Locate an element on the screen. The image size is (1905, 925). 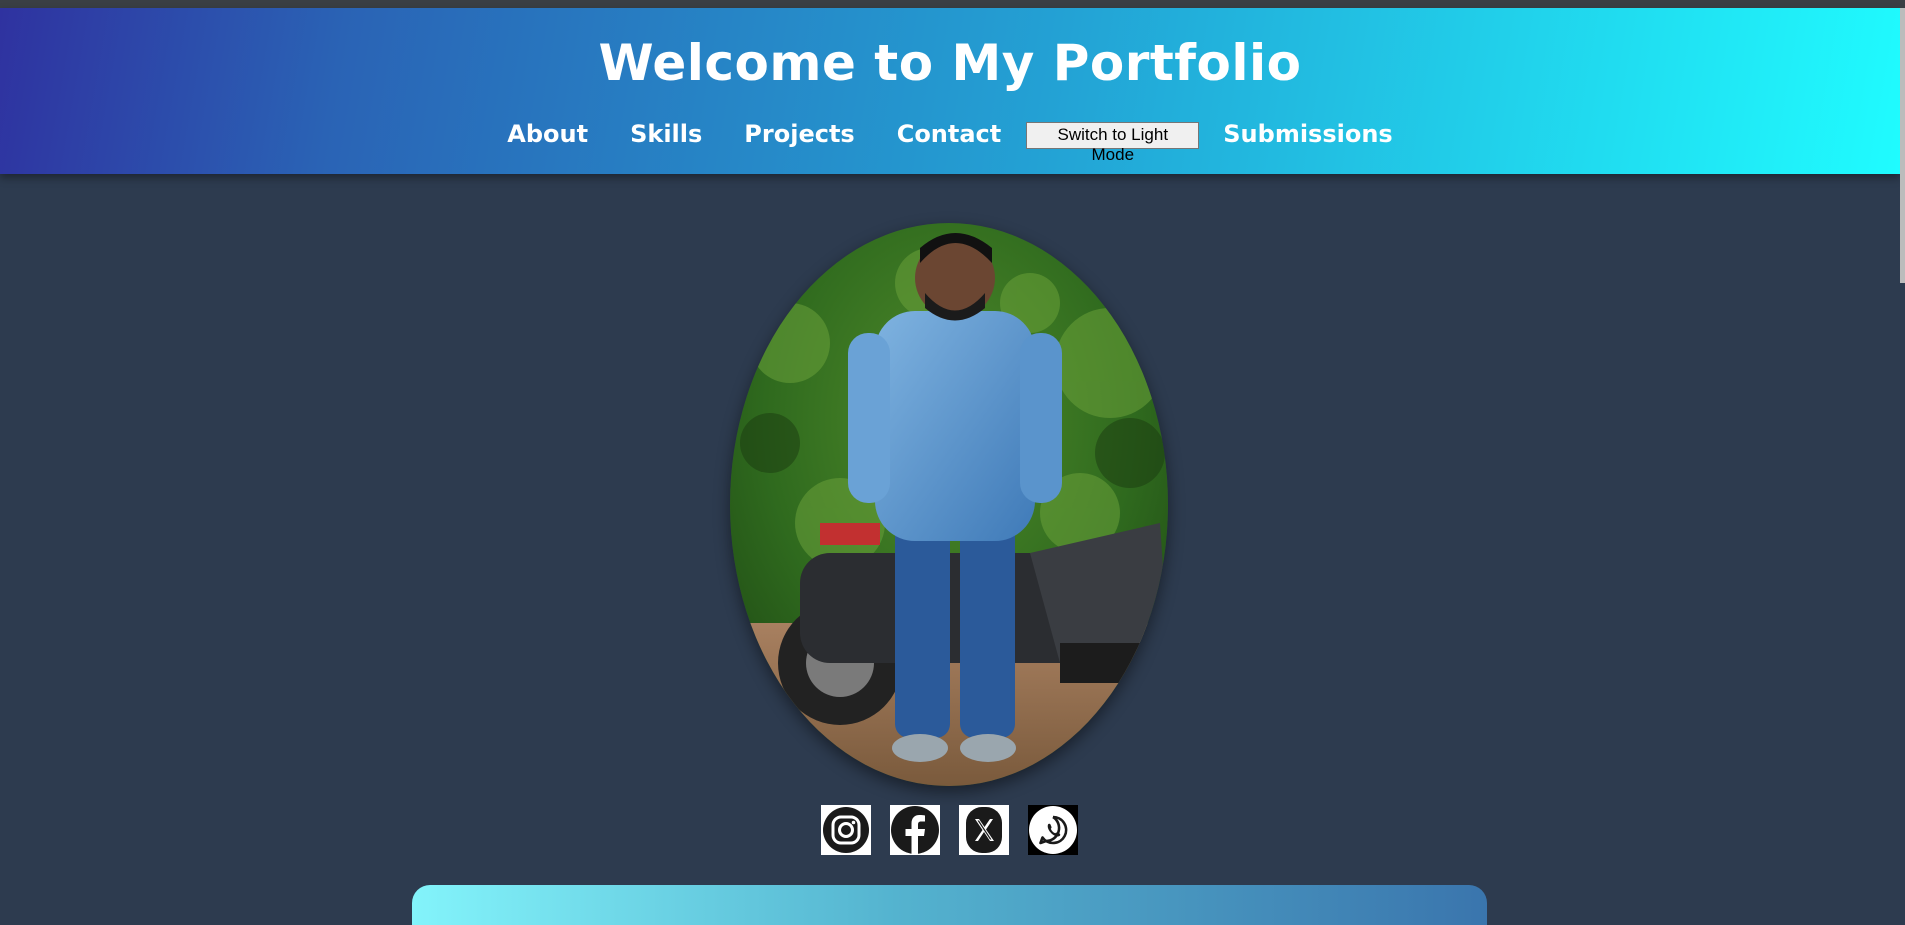
profile-photo is located at coordinates (949, 504).